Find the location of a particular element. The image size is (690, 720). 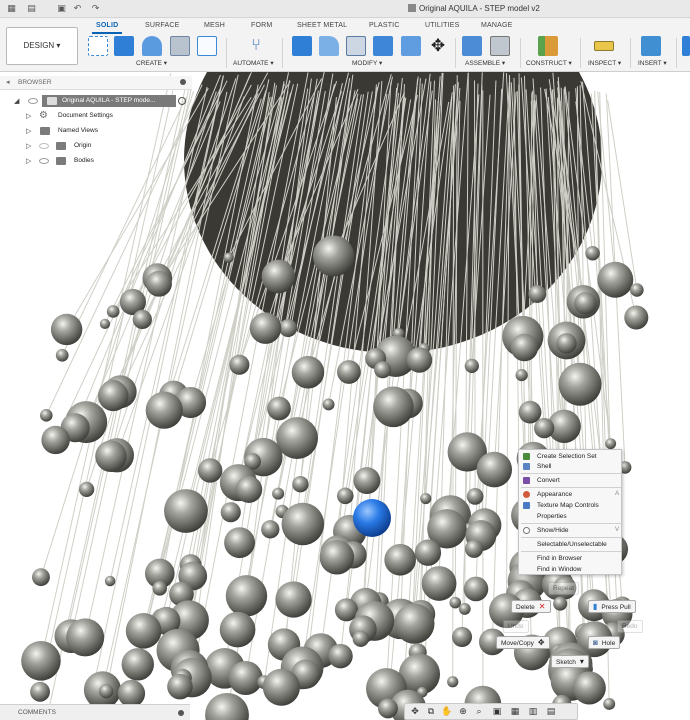

create-group-label: CREATE ▾ is located at coordinates (151, 63).